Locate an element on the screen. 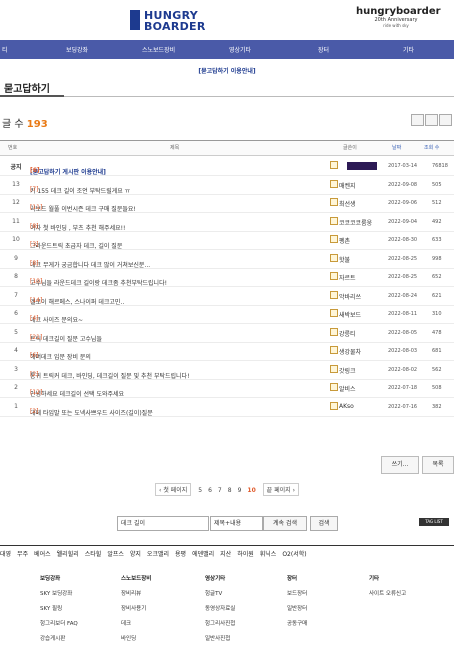  footer-column-heading: 영상기타 is located at coordinates (220, 578).